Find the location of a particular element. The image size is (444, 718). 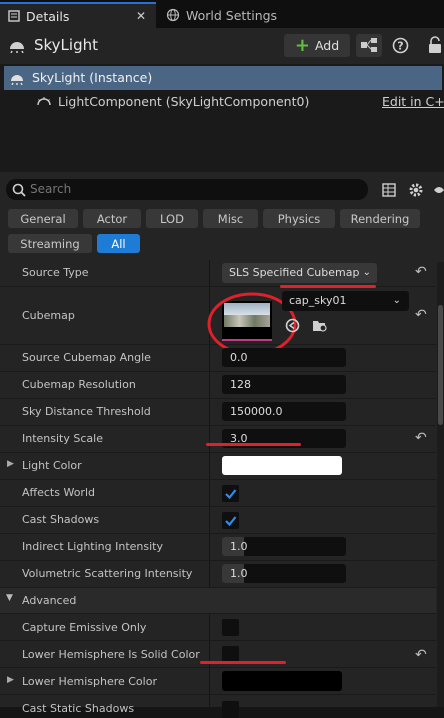

reset-source-type-icon: ↶ is located at coordinates (421, 272).